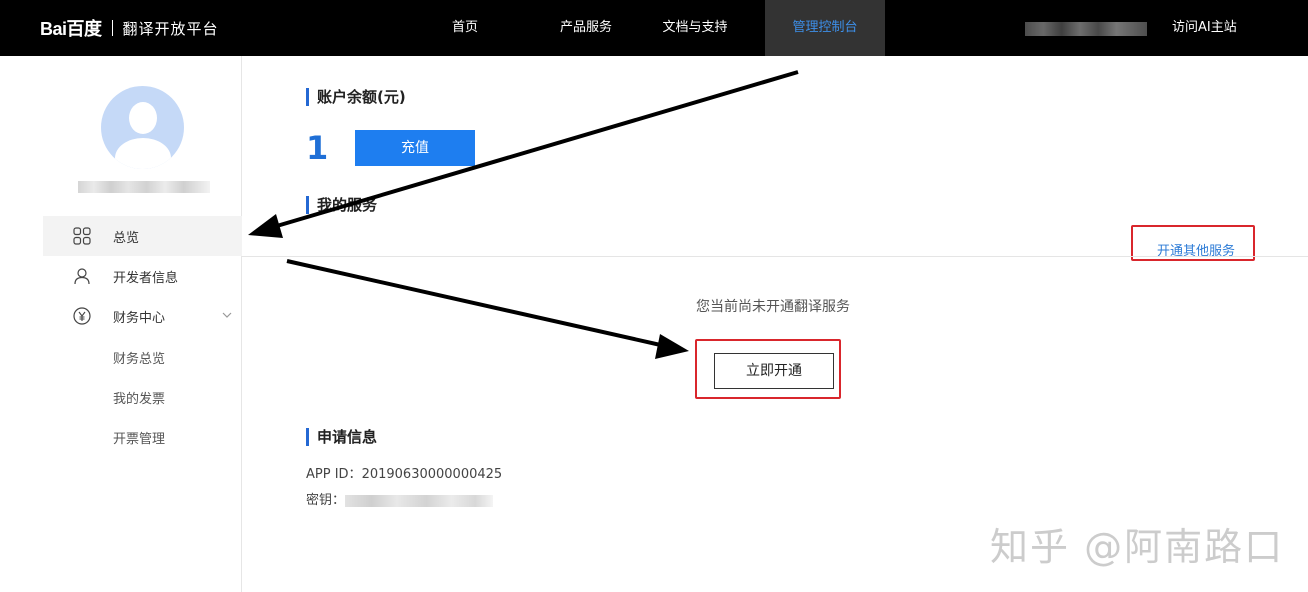  What do you see at coordinates (142, 127) in the screenshot?
I see `avatar` at bounding box center [142, 127].